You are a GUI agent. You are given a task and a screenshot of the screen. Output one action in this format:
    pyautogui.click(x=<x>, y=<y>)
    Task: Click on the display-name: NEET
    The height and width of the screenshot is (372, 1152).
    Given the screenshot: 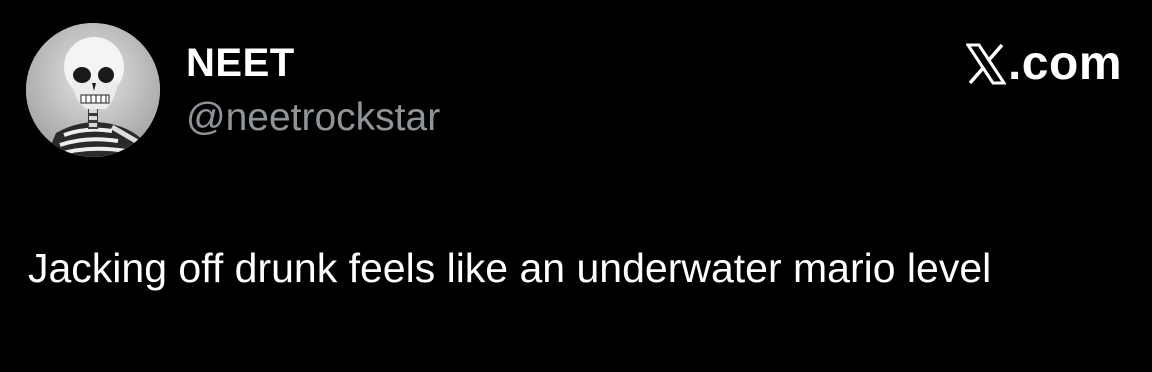 What is the action you would take?
    pyautogui.click(x=240, y=63)
    